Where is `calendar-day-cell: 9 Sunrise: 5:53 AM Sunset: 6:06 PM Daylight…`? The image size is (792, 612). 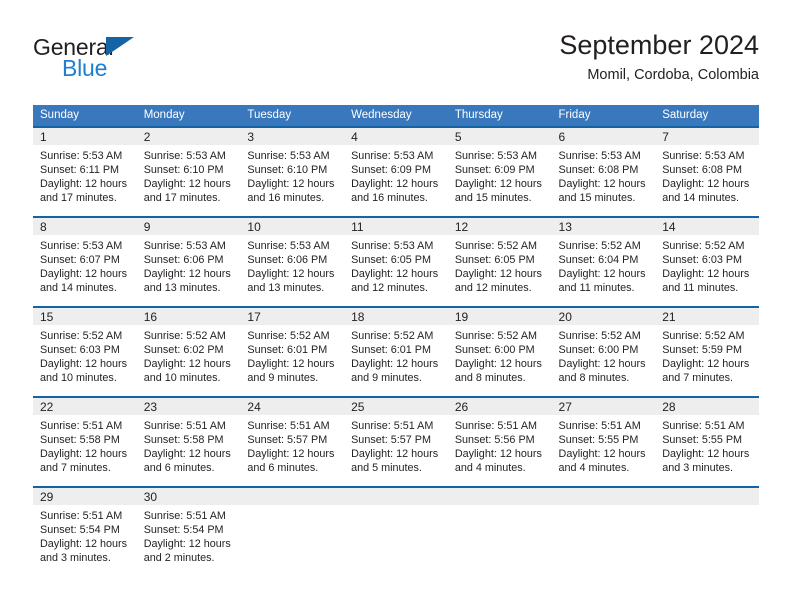 calendar-day-cell: 9 Sunrise: 5:53 AM Sunset: 6:06 PM Daylight… is located at coordinates (188, 262).